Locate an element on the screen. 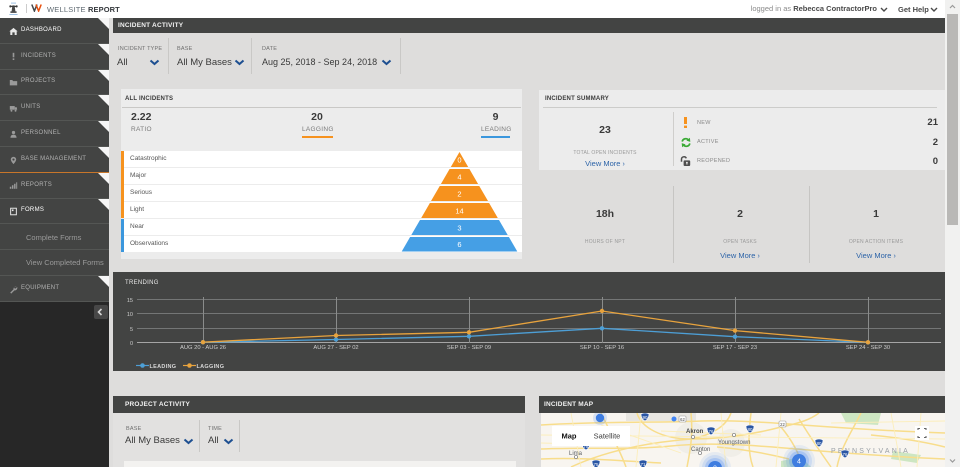 This screenshot has width=960, height=467. svg-text: Satellite is located at coordinates (607, 436).